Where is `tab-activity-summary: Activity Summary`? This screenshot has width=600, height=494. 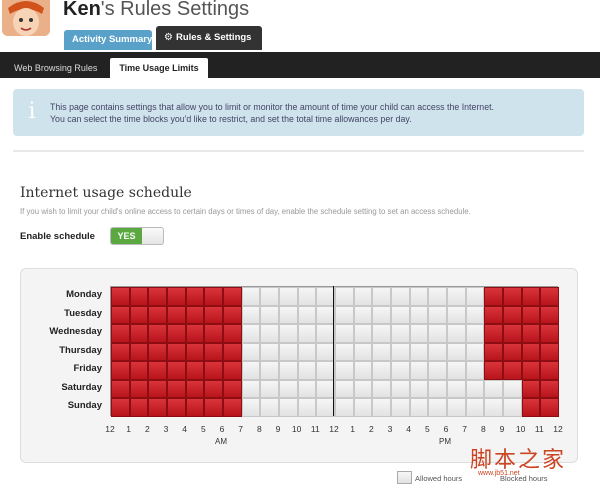 tab-activity-summary: Activity Summary is located at coordinates (108, 40).